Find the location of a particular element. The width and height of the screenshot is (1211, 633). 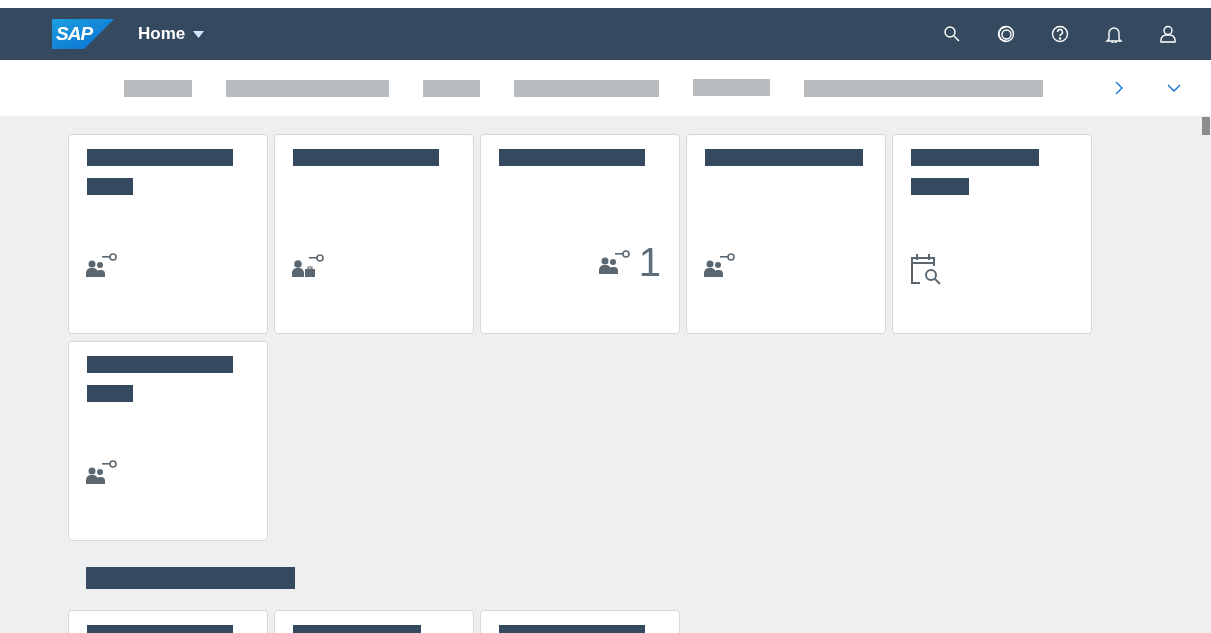

caret-icon is located at coordinates (199, 34).